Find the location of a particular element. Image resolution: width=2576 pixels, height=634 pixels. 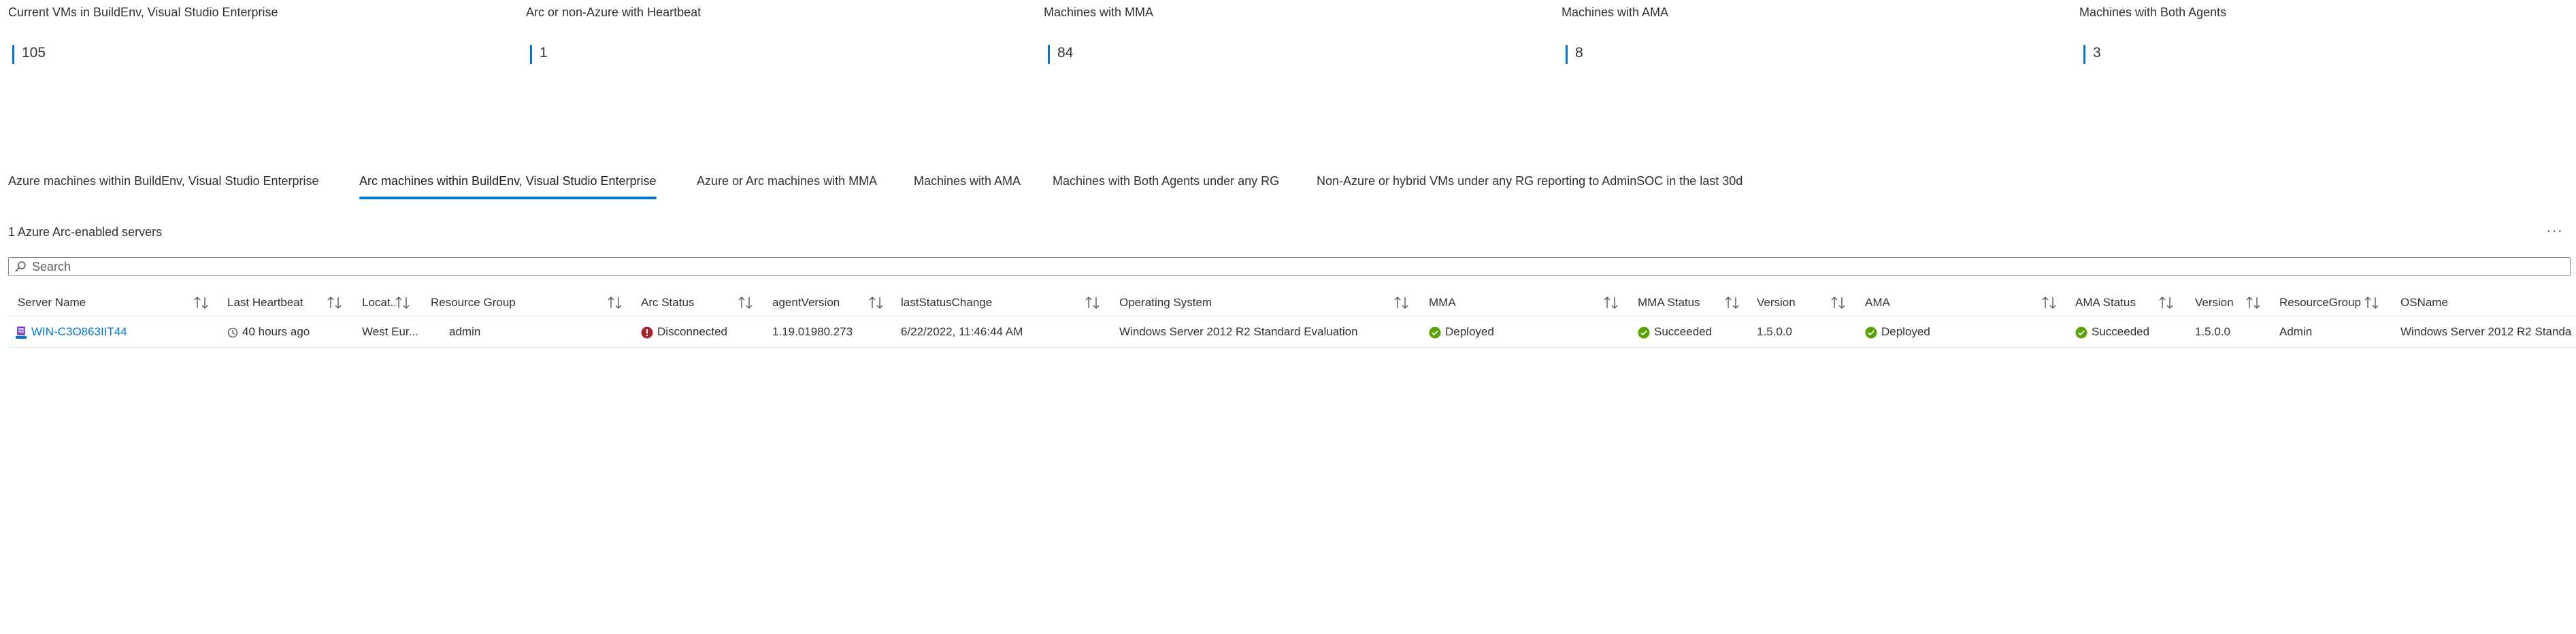

cell-mma: Deployed is located at coordinates (1461, 332).